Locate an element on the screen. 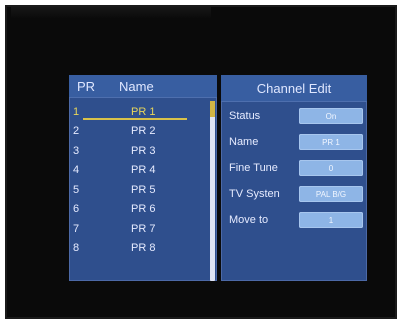 The height and width of the screenshot is (327, 405). channel-row-8: 8 PR 8 is located at coordinates (143, 249).